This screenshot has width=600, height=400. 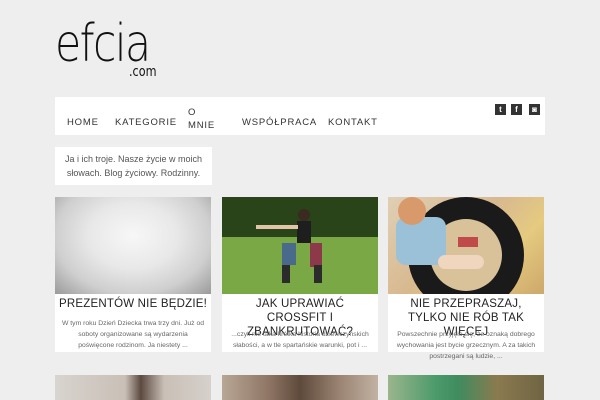 What do you see at coordinates (353, 122) in the screenshot?
I see `nav-kontakt: KONTAKT` at bounding box center [353, 122].